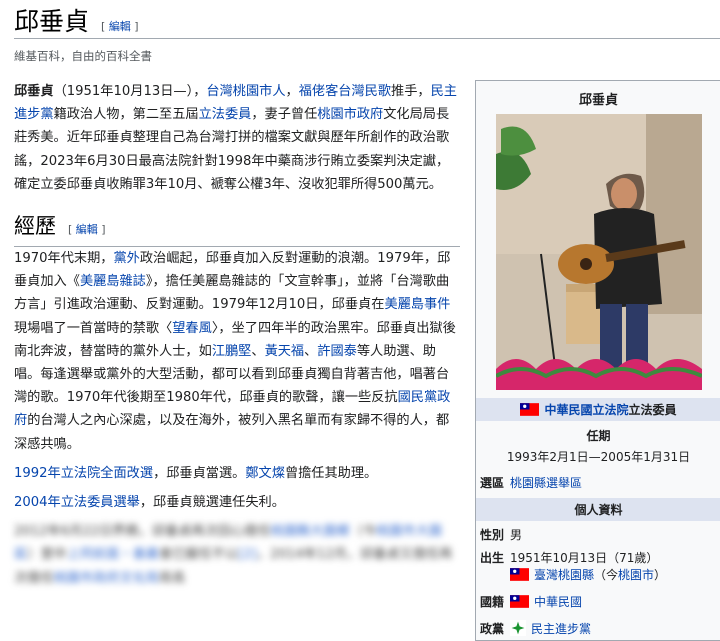  What do you see at coordinates (284, 115) in the screenshot?
I see `text-run: ，妻子曾任` at bounding box center [284, 115].